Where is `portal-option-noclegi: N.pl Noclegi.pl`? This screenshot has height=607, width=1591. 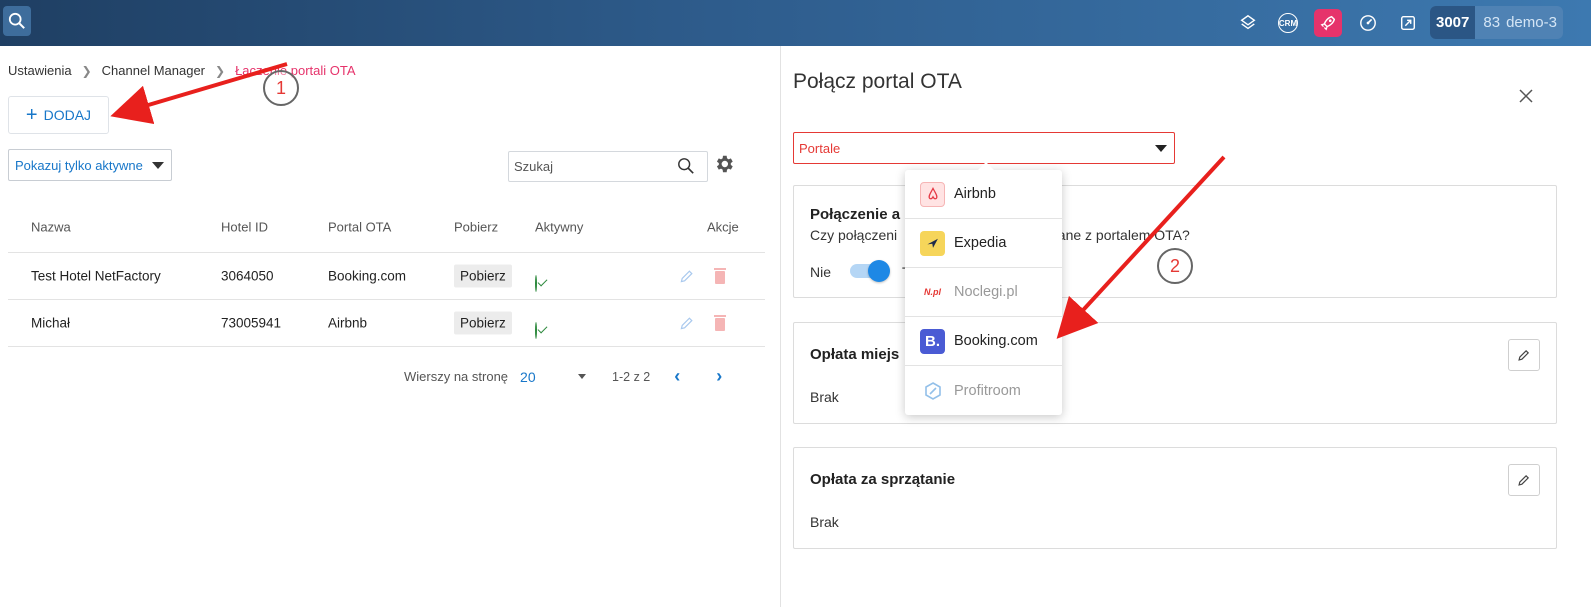 portal-option-noclegi: N.pl Noclegi.pl is located at coordinates (983, 292).